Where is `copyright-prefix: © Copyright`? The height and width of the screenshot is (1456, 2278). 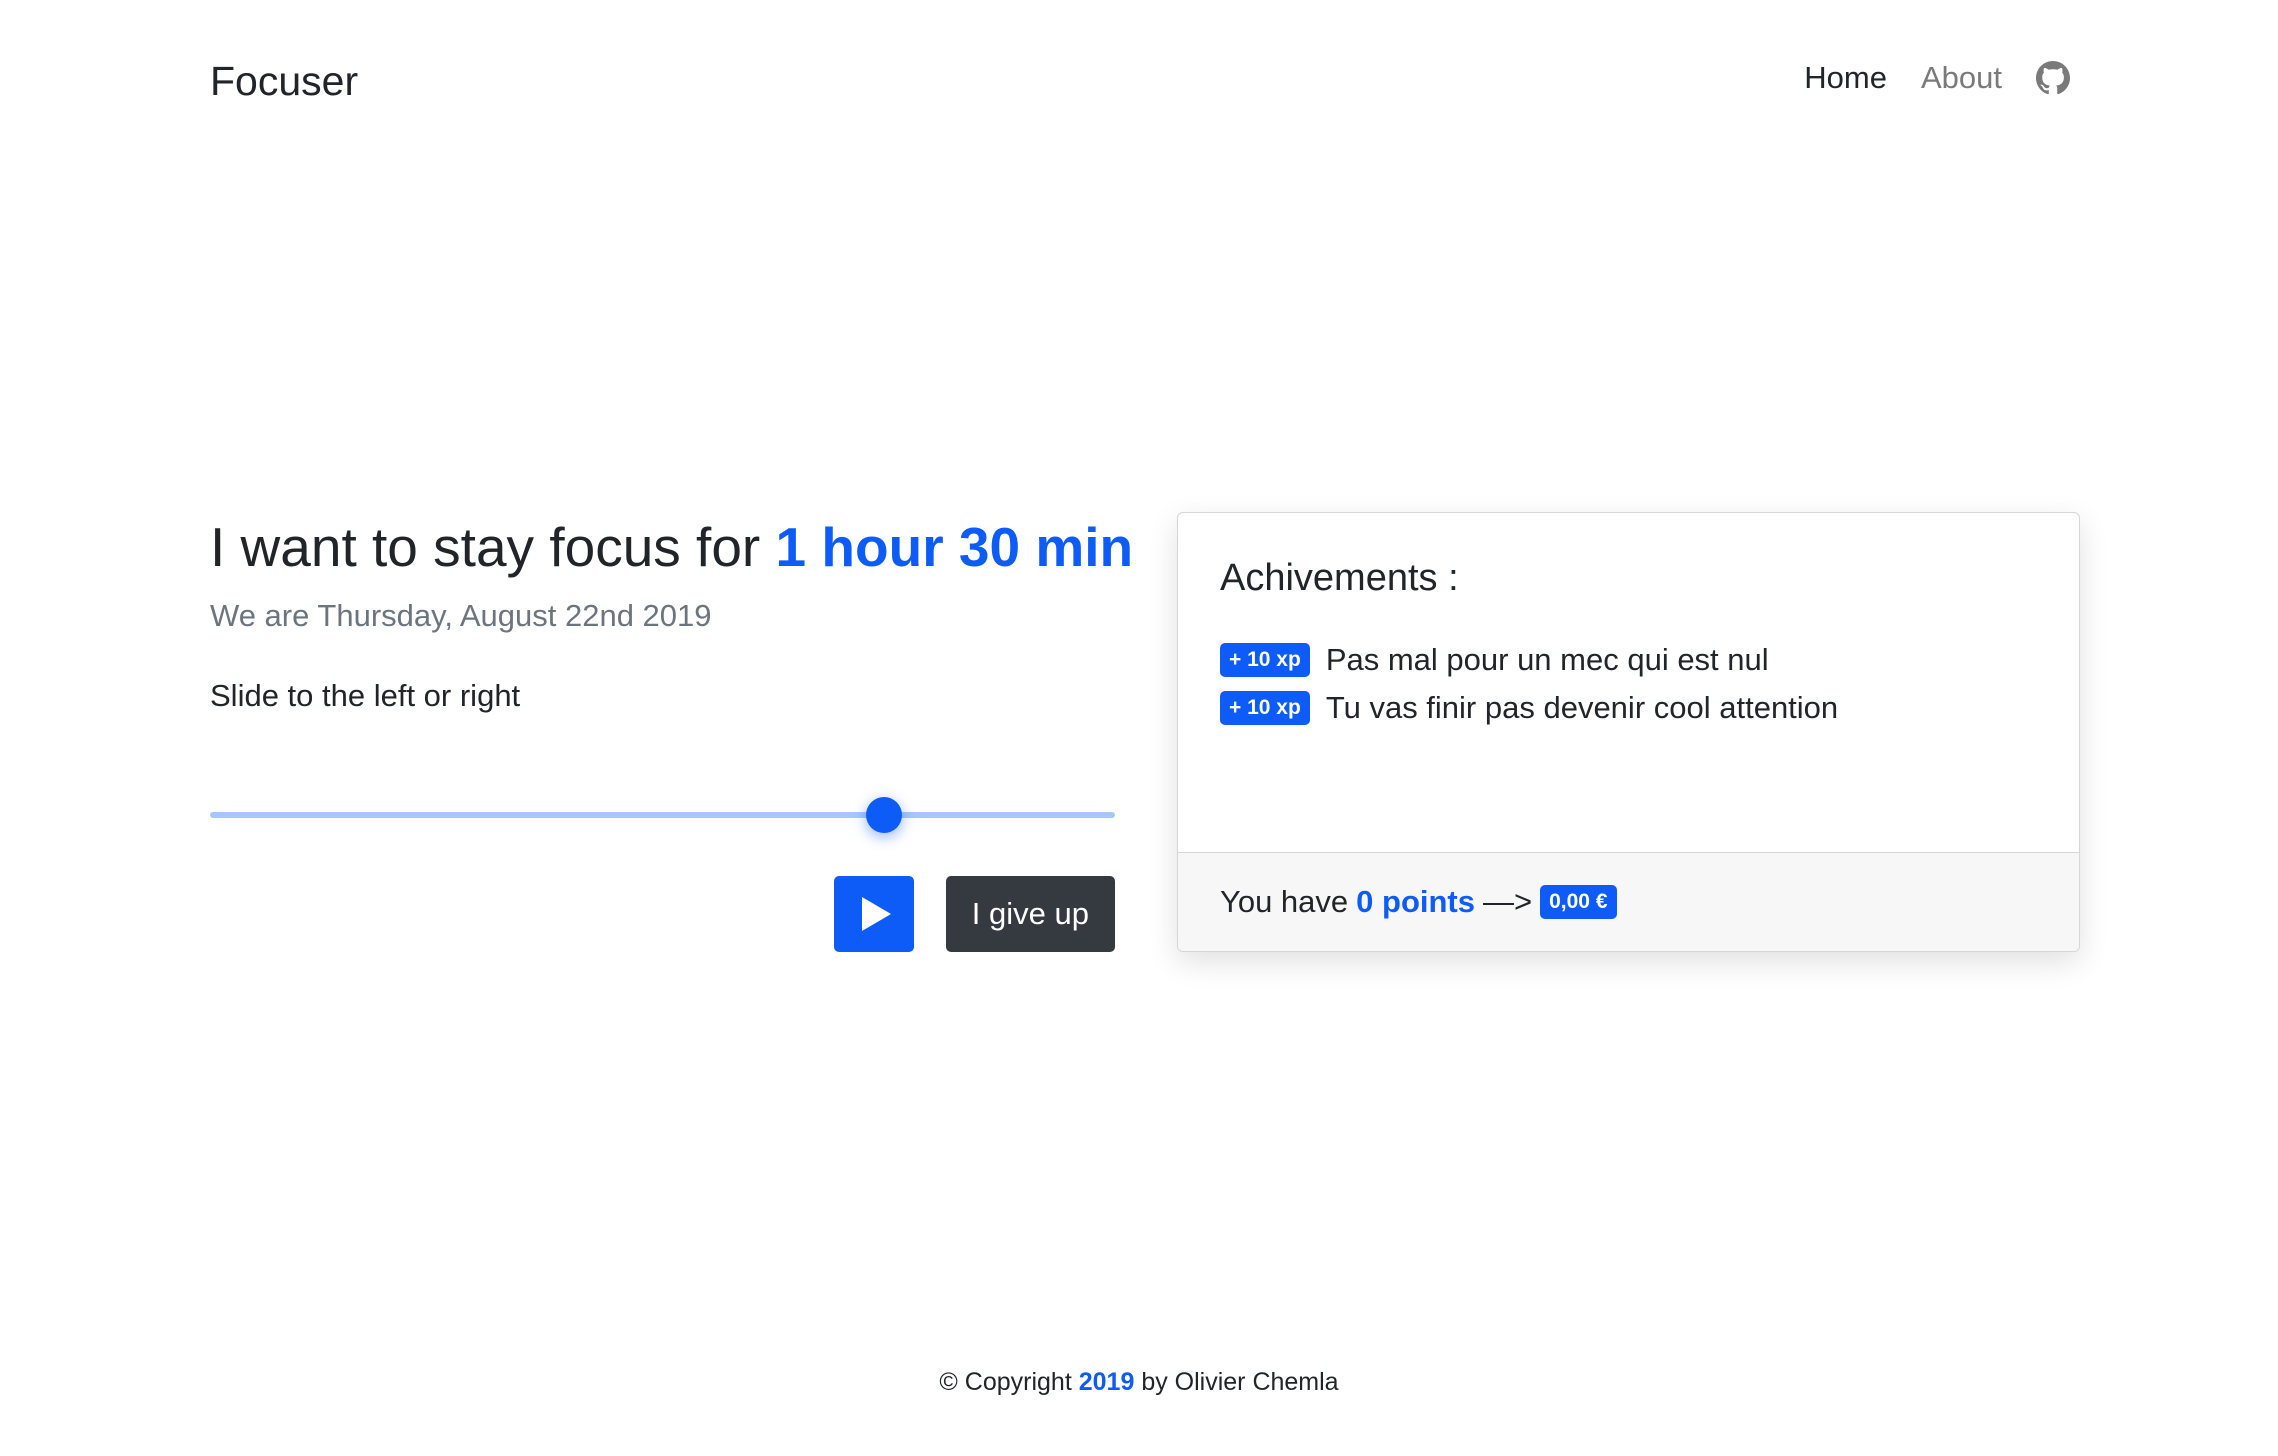
copyright-prefix: © Copyright is located at coordinates (1005, 1382).